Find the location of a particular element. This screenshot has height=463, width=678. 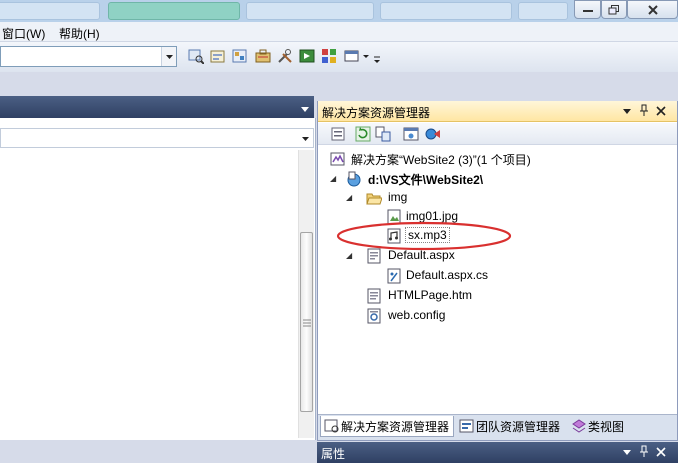

minimize-button is located at coordinates (587, 9).